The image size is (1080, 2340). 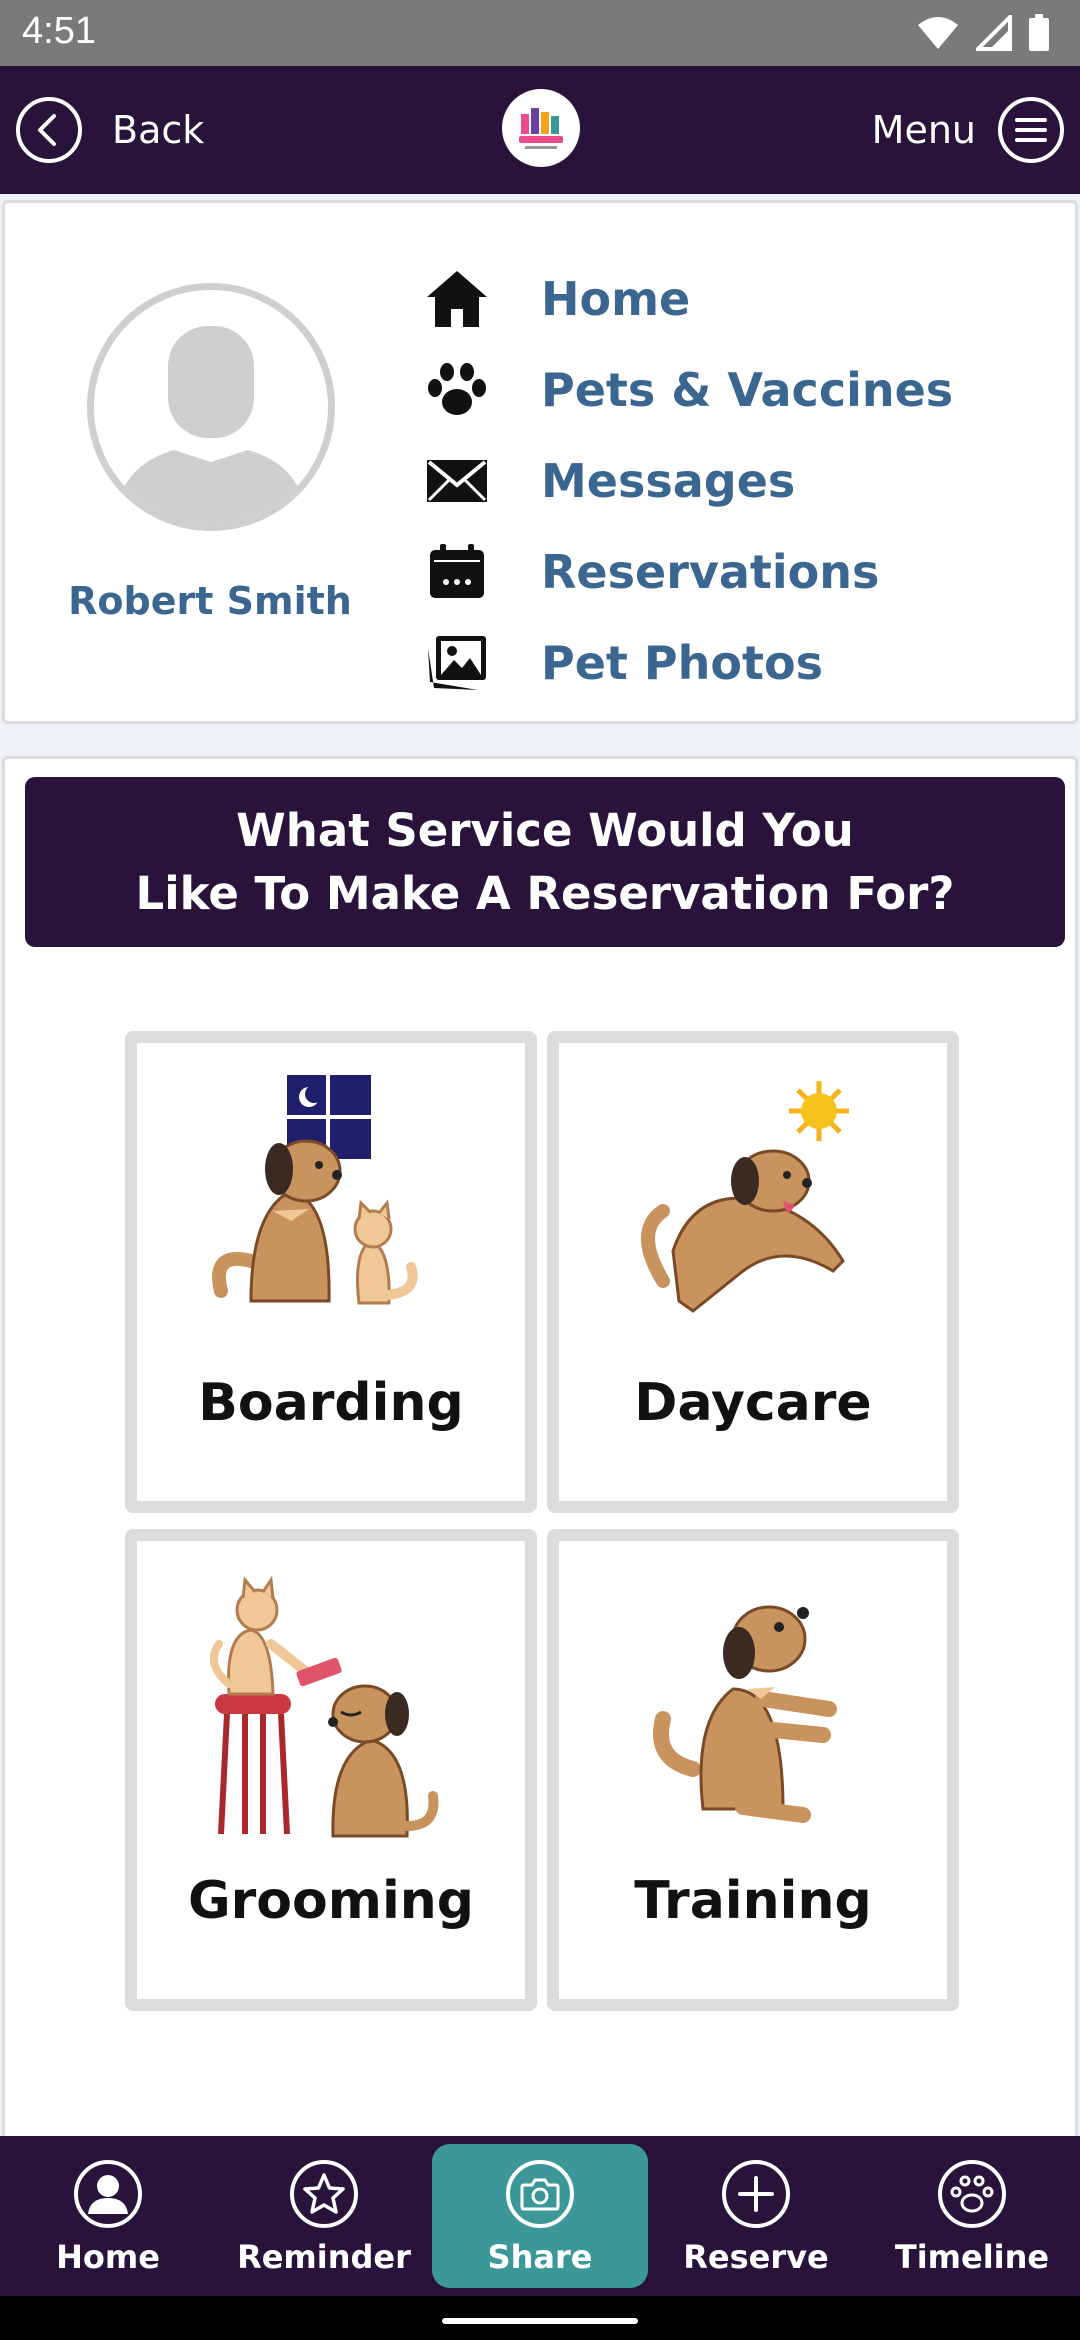 I want to click on person-icon, so click(x=108, y=2194).